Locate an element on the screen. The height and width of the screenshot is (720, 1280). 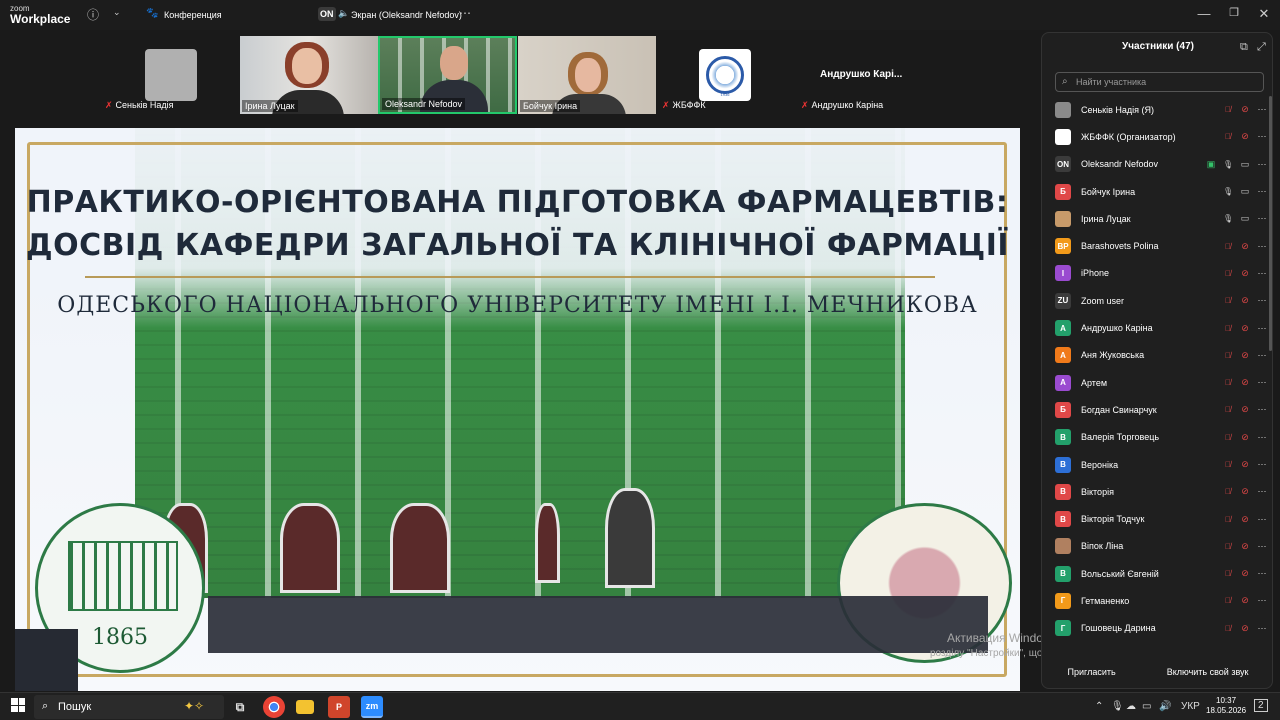
meeting-label: Конференция is located at coordinates (193, 15).